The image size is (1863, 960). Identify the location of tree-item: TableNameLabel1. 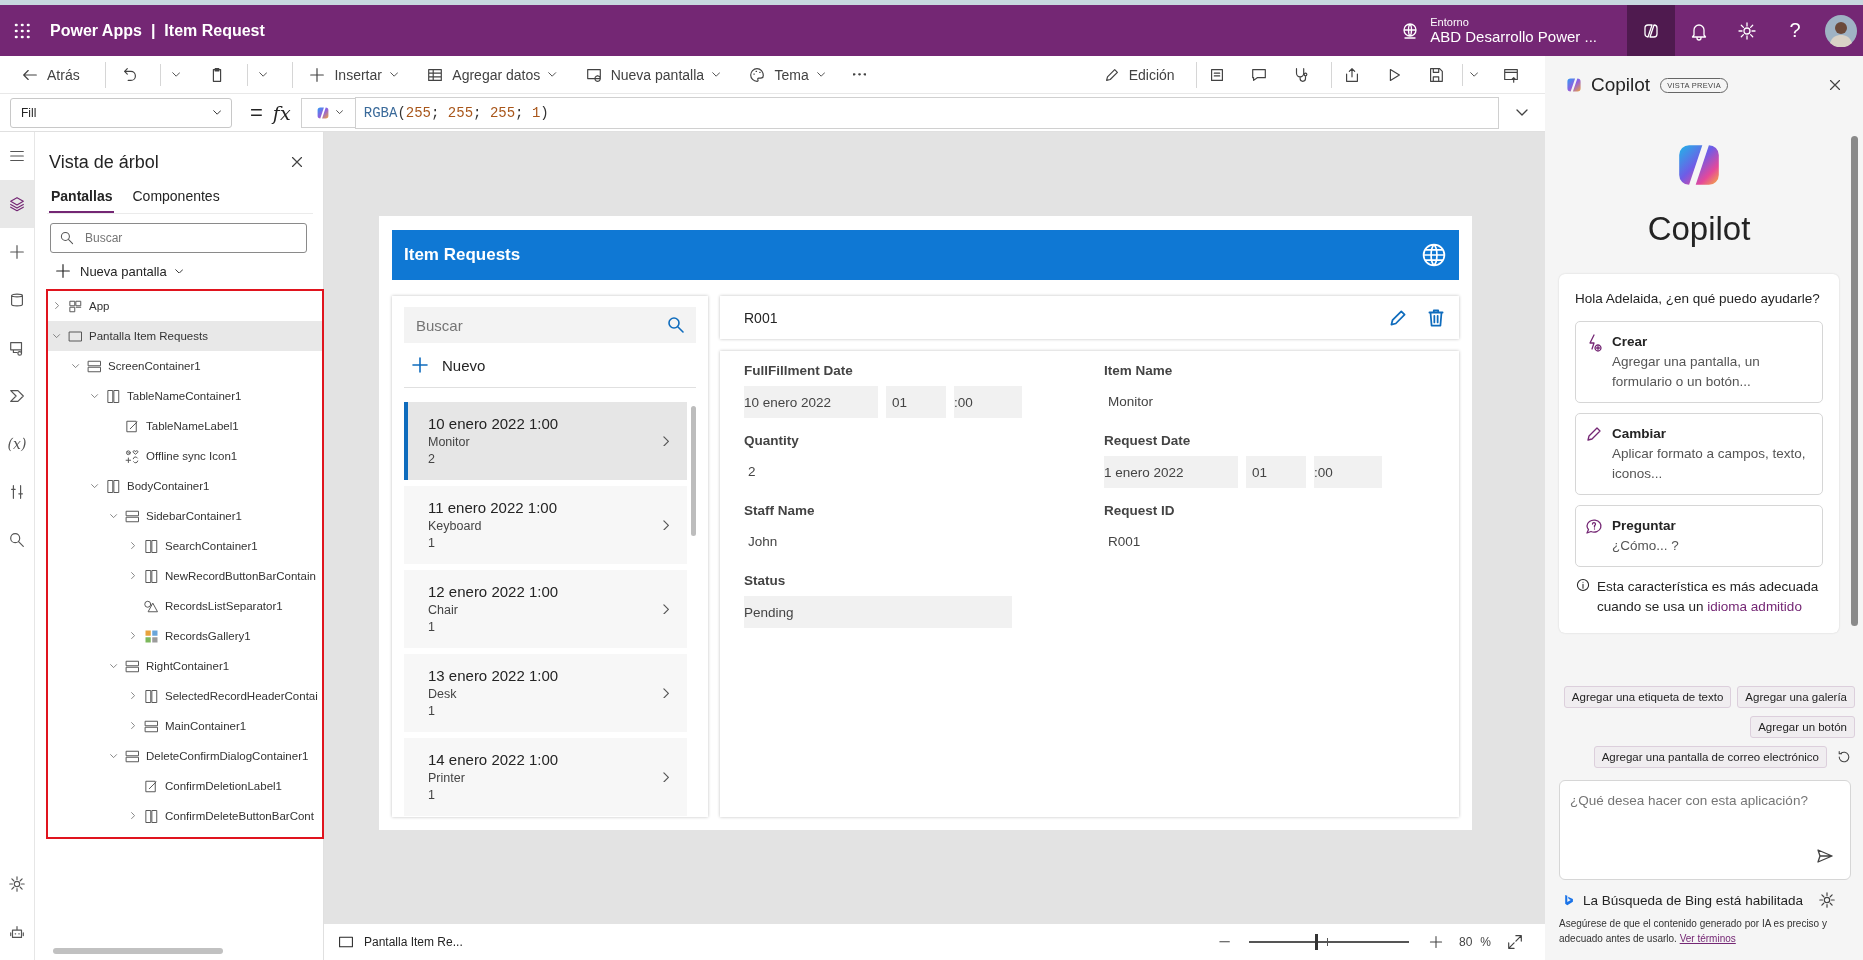
(185, 426).